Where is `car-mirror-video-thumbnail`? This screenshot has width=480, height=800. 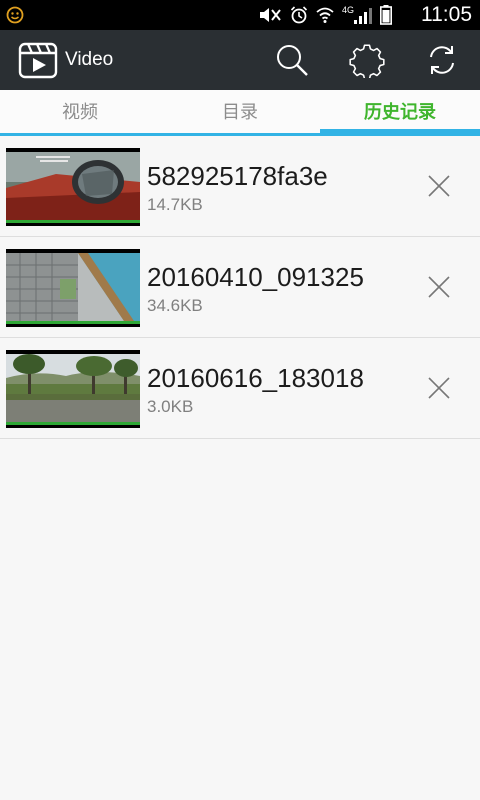
car-mirror-video-thumbnail is located at coordinates (73, 187).